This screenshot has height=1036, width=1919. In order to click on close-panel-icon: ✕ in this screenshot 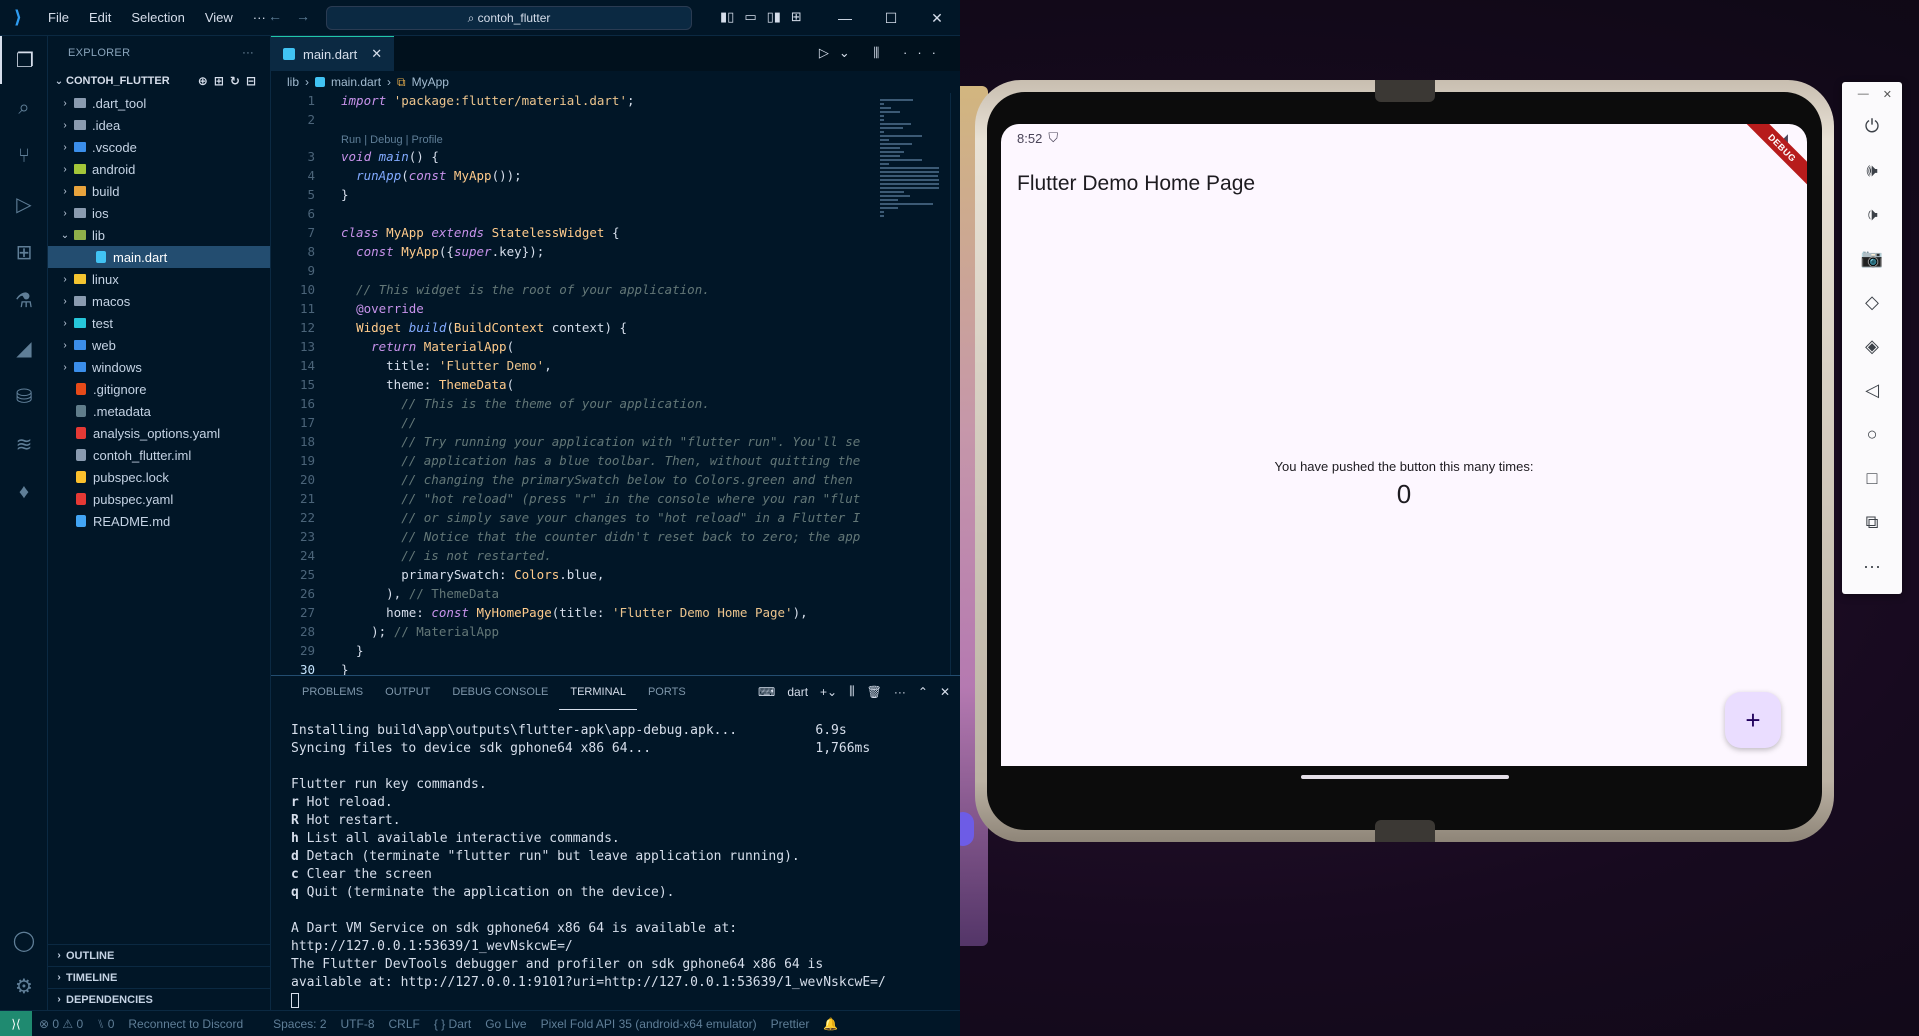, I will do `click(945, 692)`.